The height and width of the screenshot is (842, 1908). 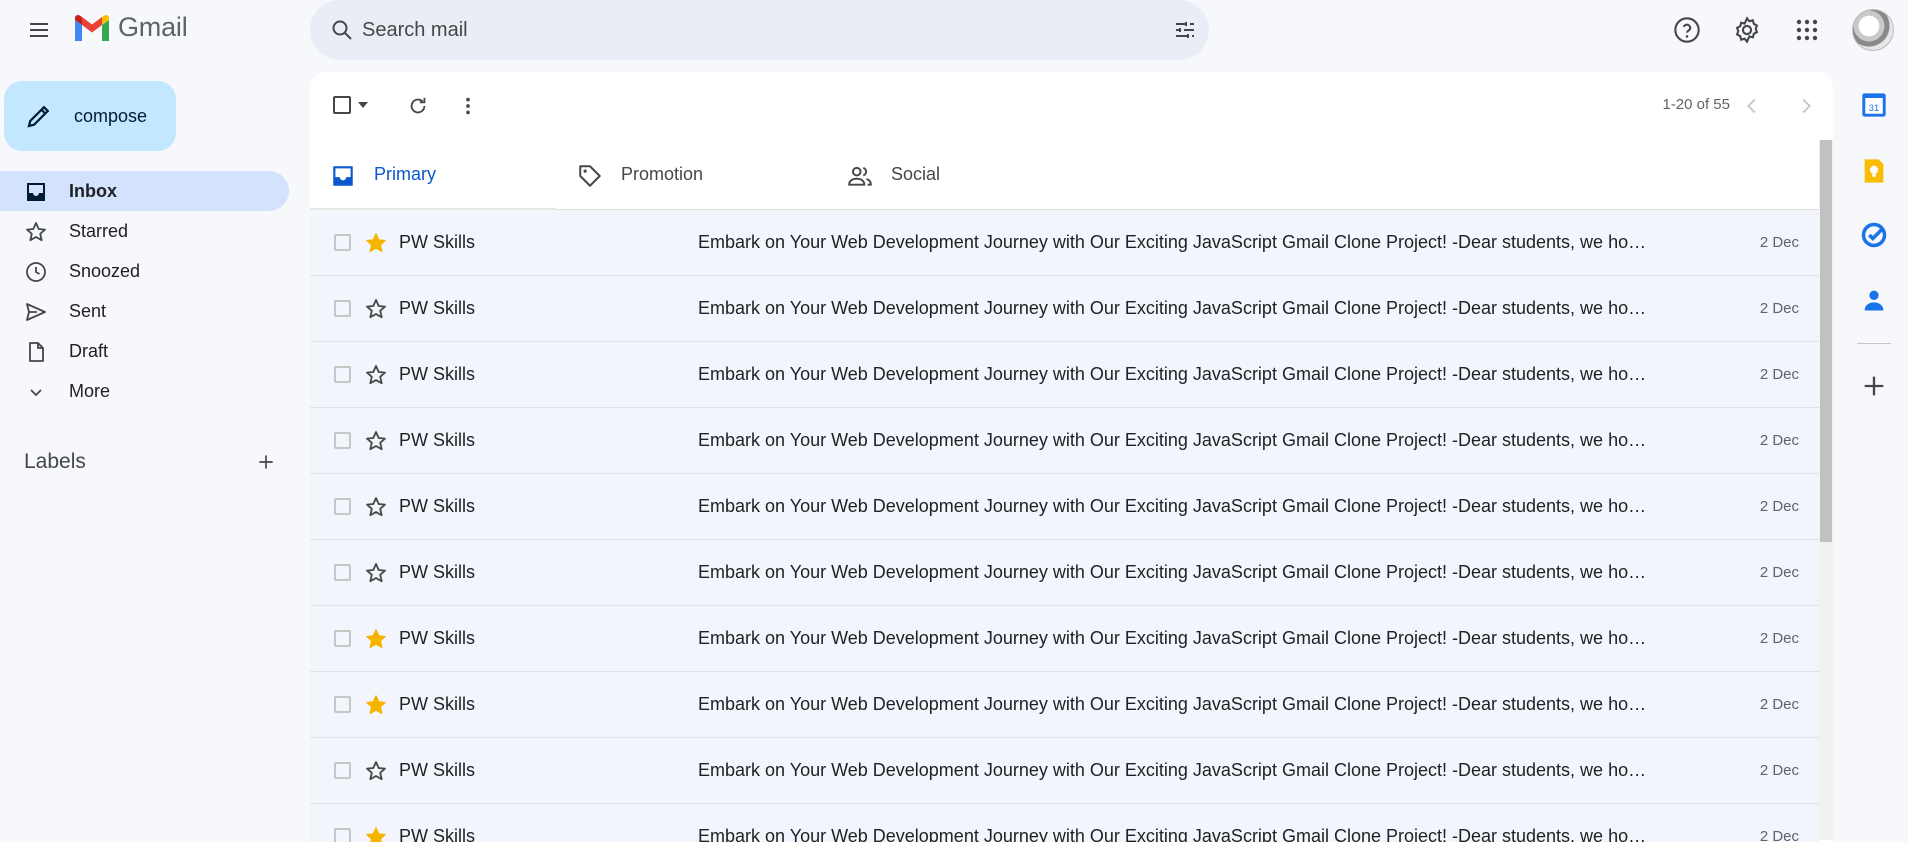 I want to click on keep-icon, so click(x=1874, y=171).